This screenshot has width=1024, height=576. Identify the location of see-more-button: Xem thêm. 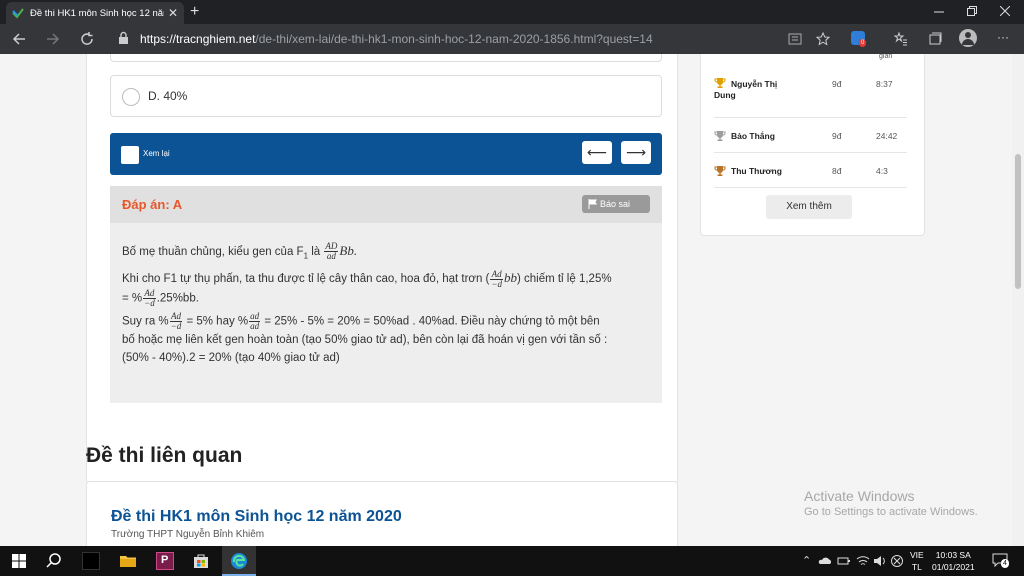
(809, 207).